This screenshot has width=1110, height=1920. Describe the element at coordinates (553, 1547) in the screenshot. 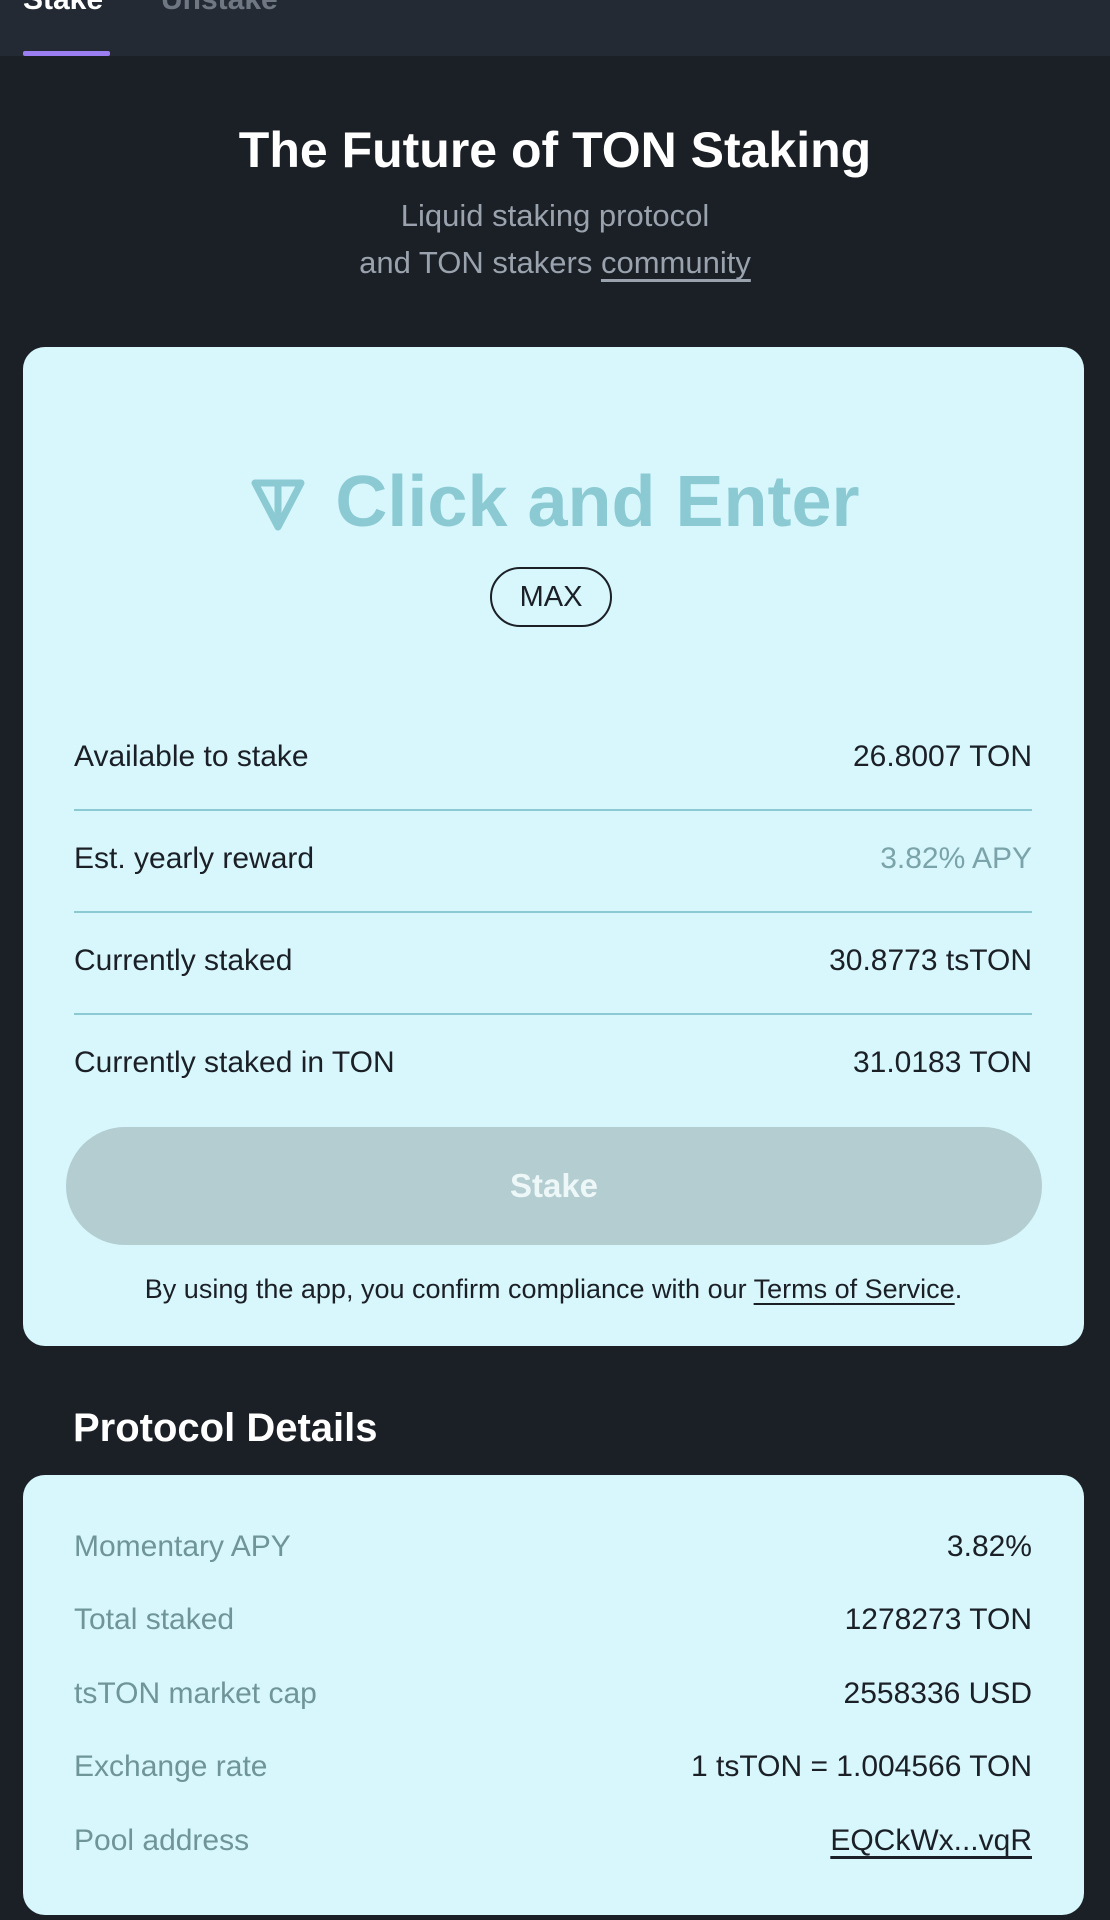

I see `protocol-row-apy: Momentary APY 3.82%` at that location.